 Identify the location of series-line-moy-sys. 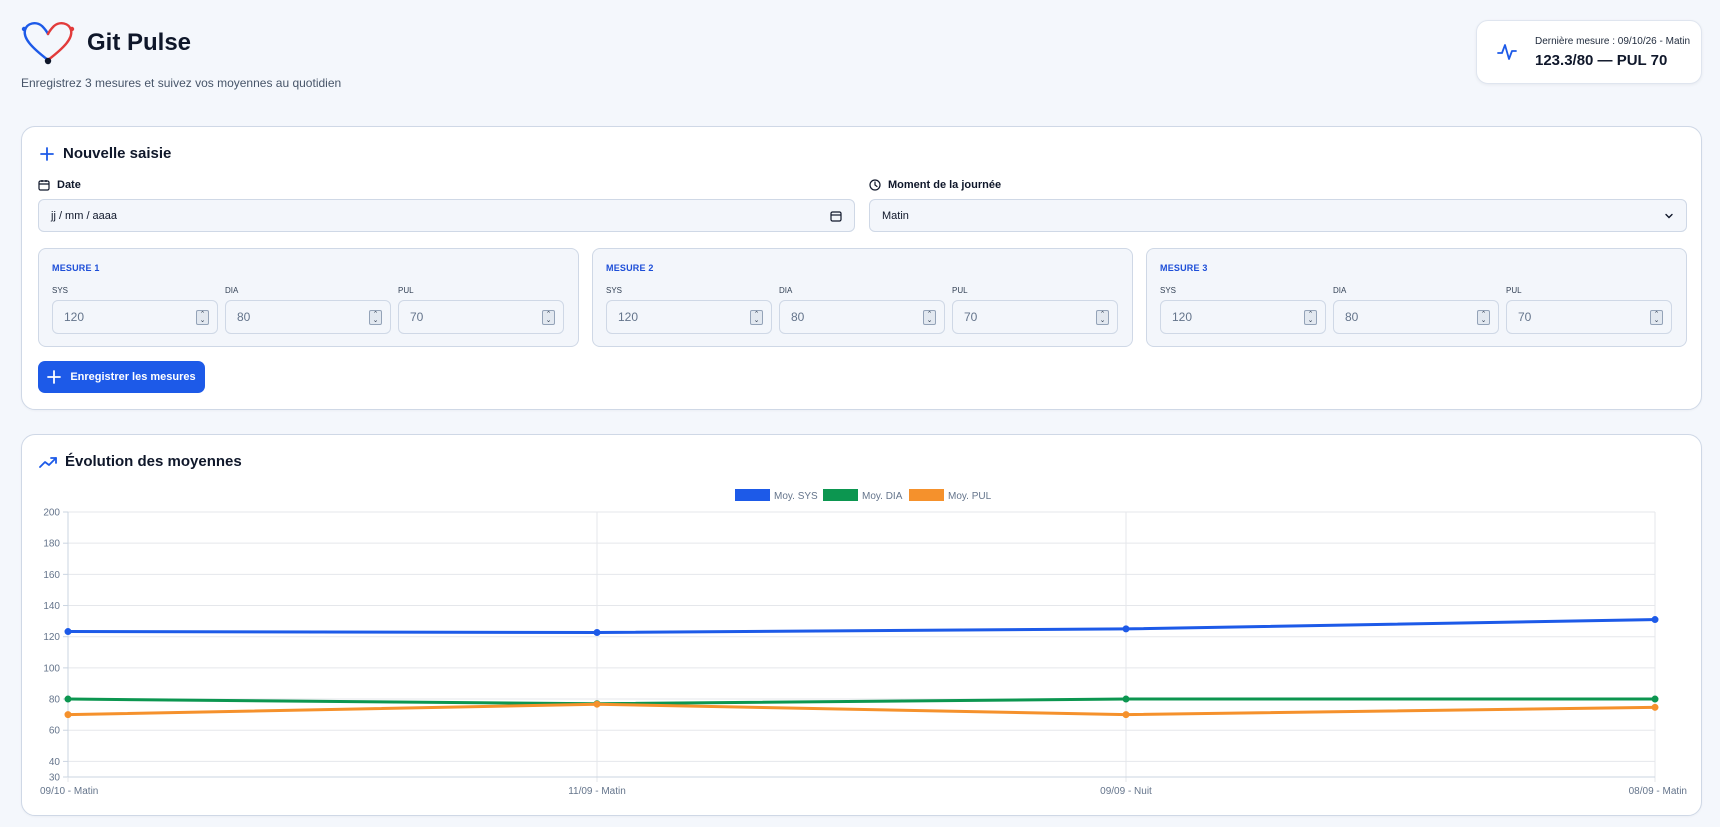
(861, 626).